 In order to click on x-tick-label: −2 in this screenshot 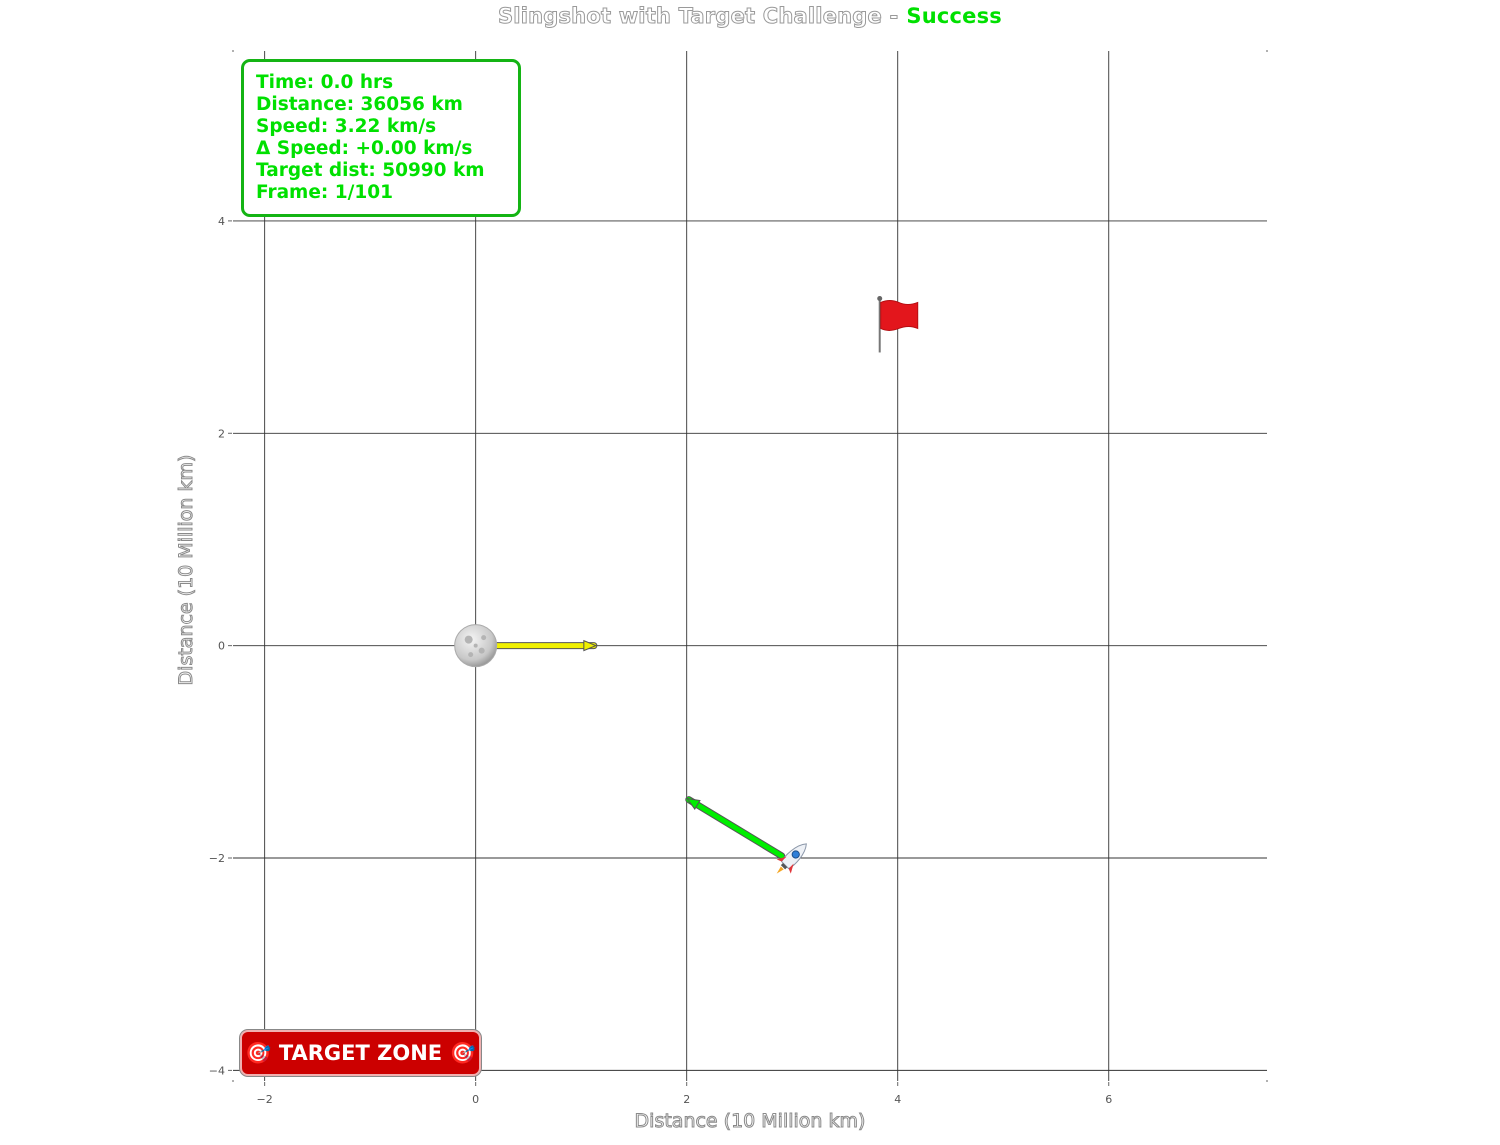, I will do `click(265, 1099)`.